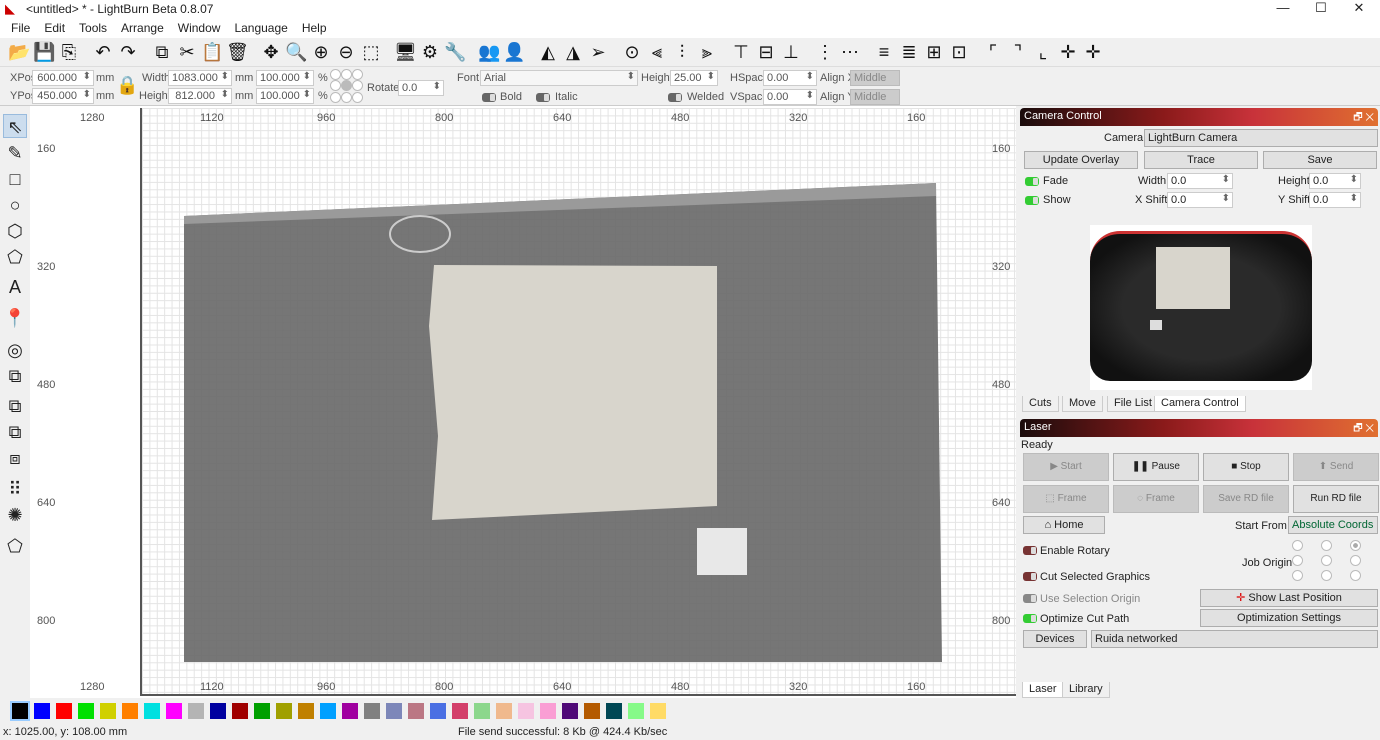 This screenshot has width=1380, height=740. What do you see at coordinates (1030, 550) in the screenshot?
I see `enable-rotary-toggle` at bounding box center [1030, 550].